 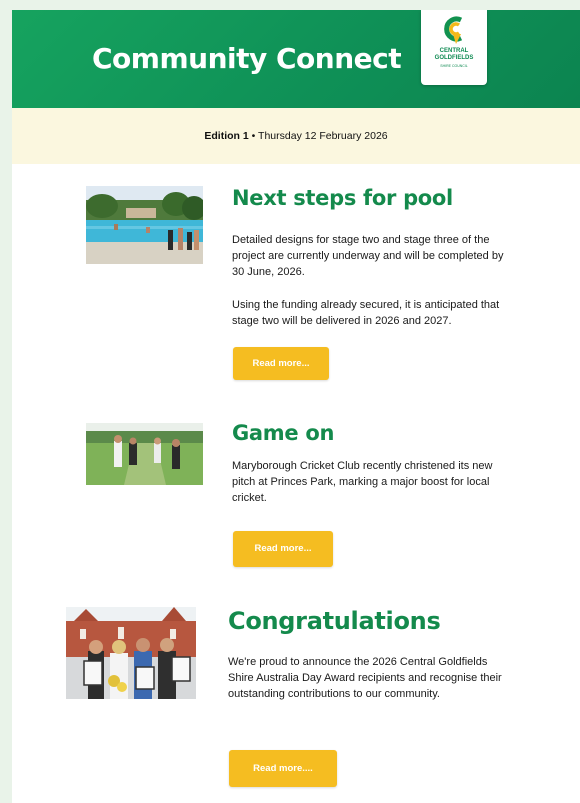 I want to click on awards-photo-image, so click(x=131, y=653).